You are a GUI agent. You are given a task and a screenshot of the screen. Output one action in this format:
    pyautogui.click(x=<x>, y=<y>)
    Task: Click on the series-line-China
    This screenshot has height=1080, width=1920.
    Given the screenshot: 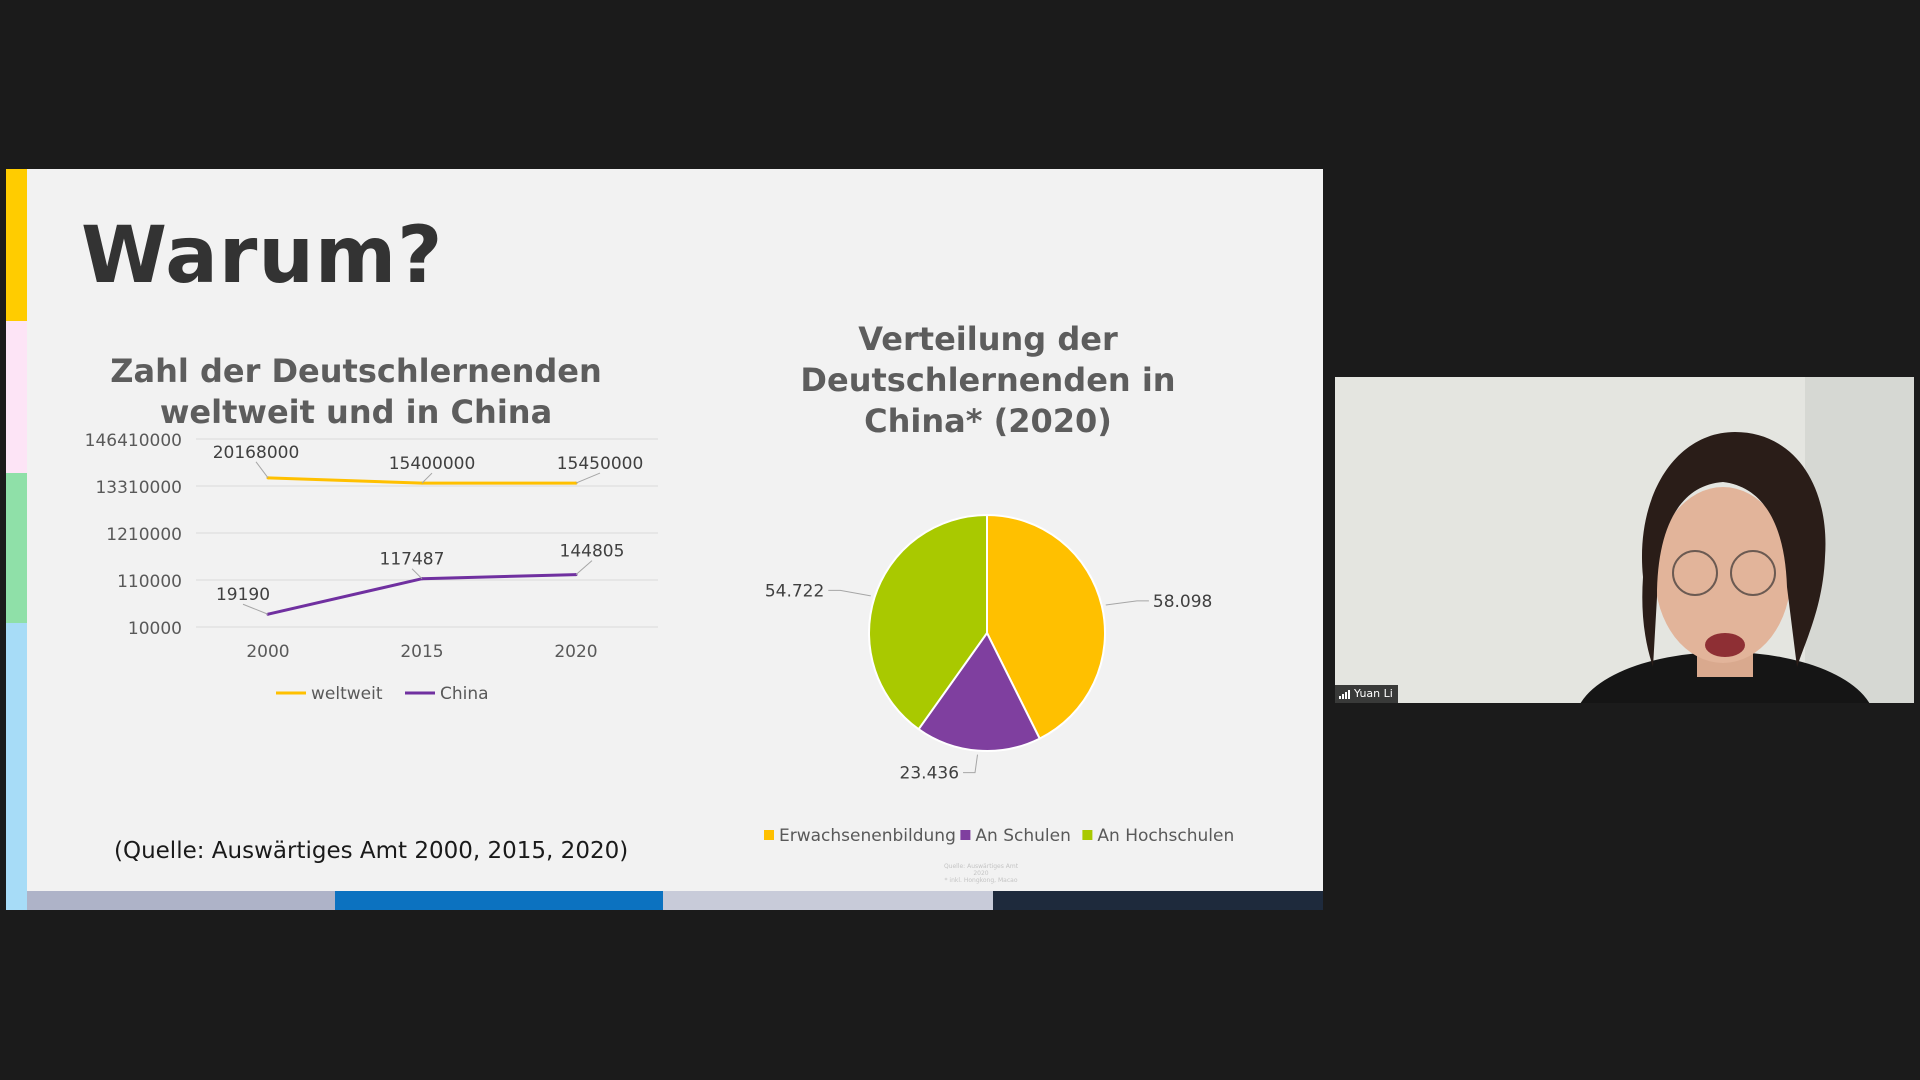 What is the action you would take?
    pyautogui.click(x=422, y=594)
    